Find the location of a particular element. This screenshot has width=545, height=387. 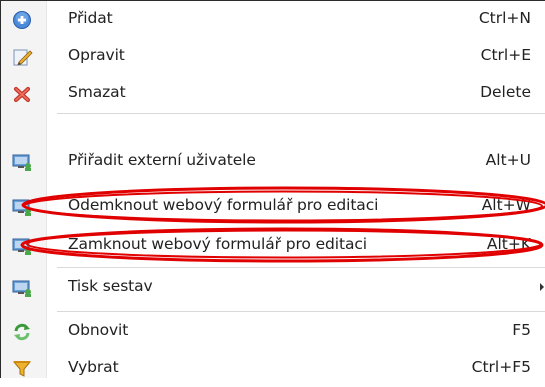

menu-item-shortcut: Ctrl+E is located at coordinates (505, 55).